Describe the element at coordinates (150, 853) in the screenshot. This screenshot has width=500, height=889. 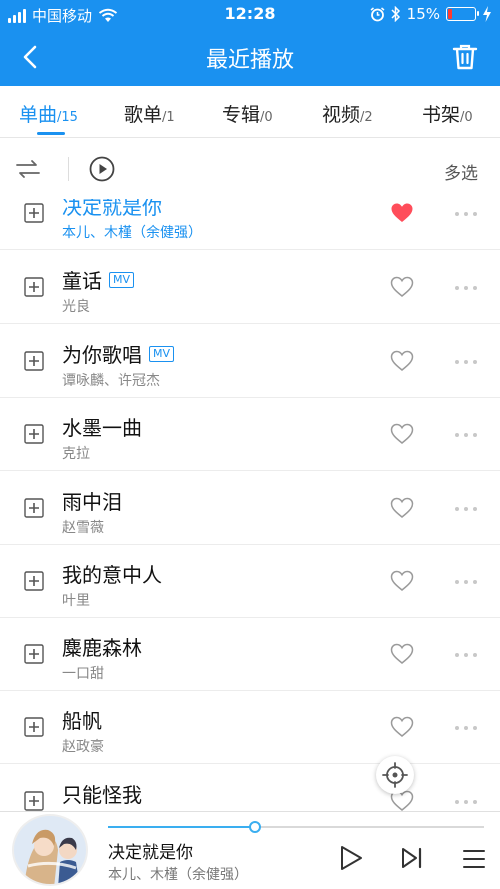
I see `now-playing-title: 决定就是你` at that location.